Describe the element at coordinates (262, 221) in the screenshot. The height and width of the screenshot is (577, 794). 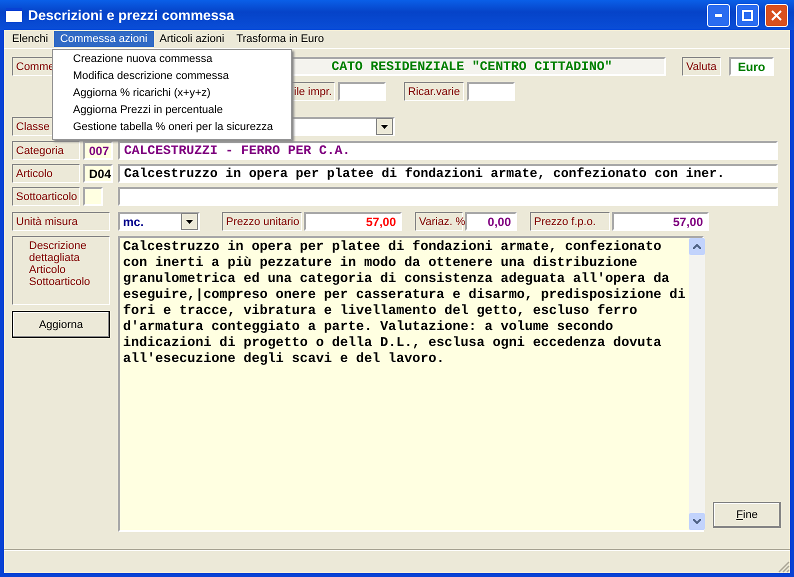
I see `field-label: Prezzo unitario` at that location.